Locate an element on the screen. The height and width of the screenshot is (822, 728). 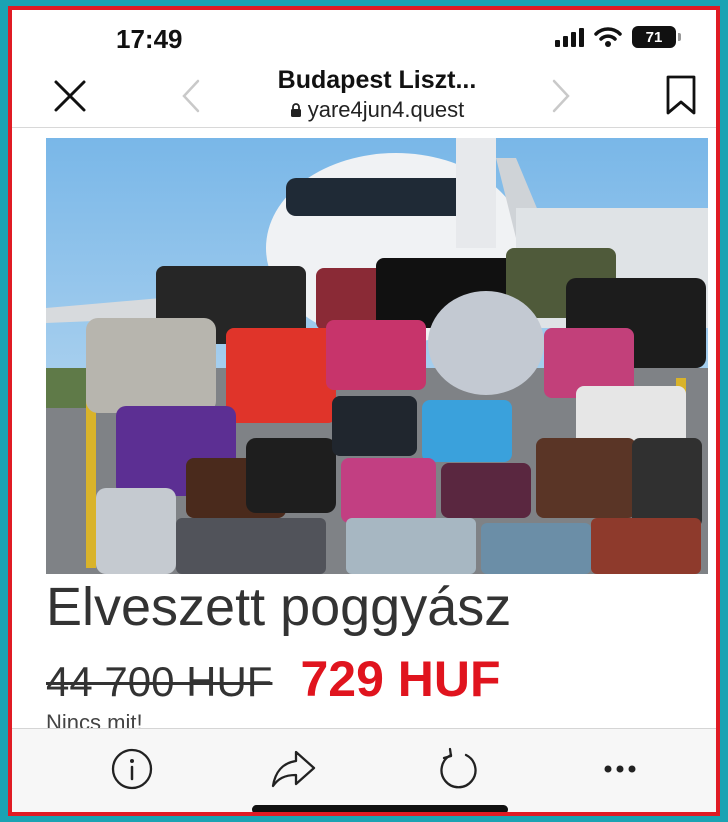
reload-glyph is located at coordinates (458, 768).